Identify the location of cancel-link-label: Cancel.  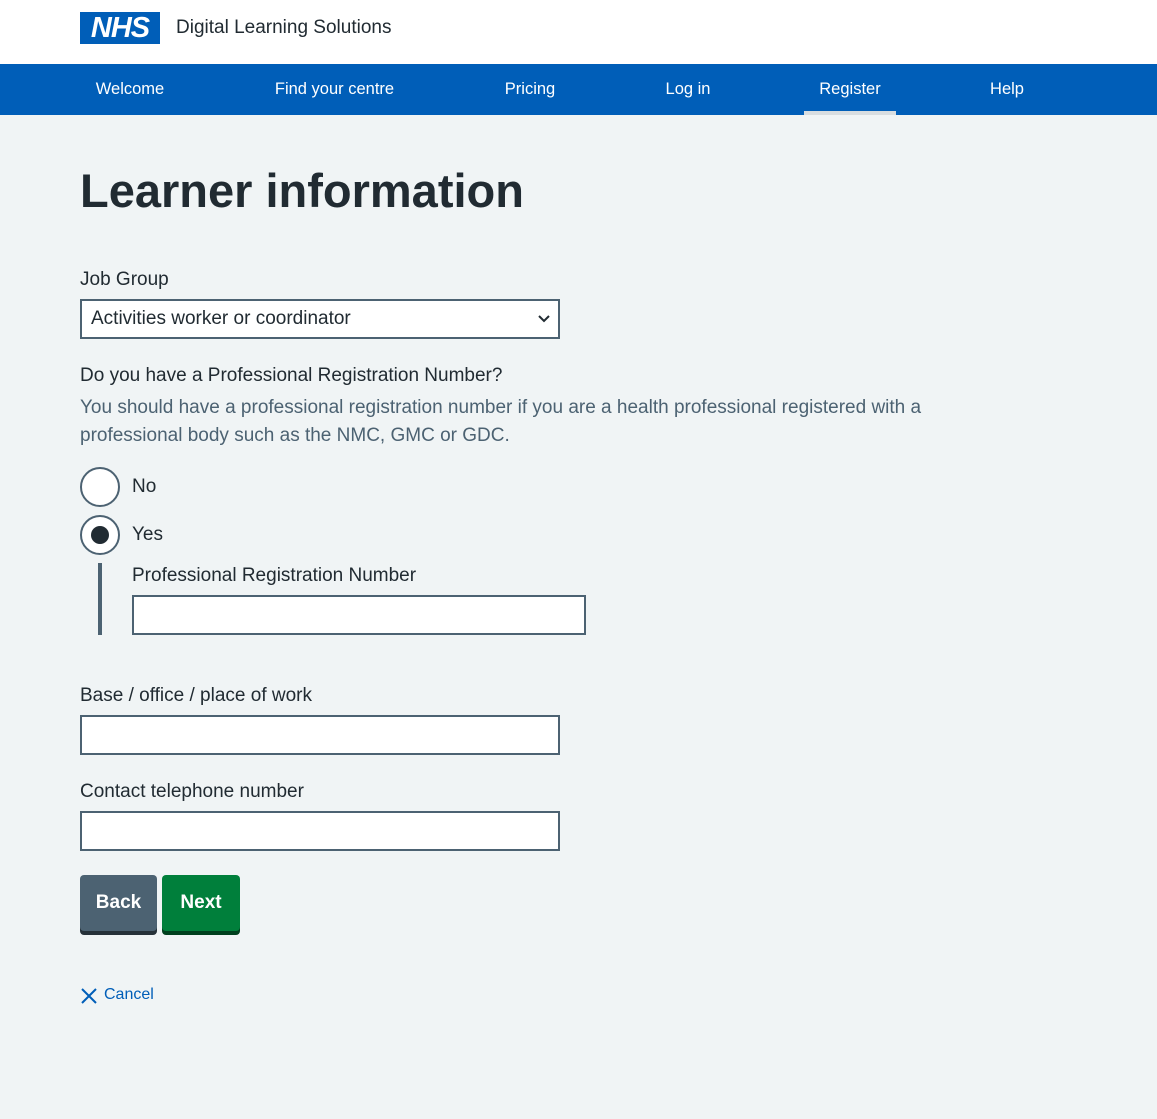
(129, 995).